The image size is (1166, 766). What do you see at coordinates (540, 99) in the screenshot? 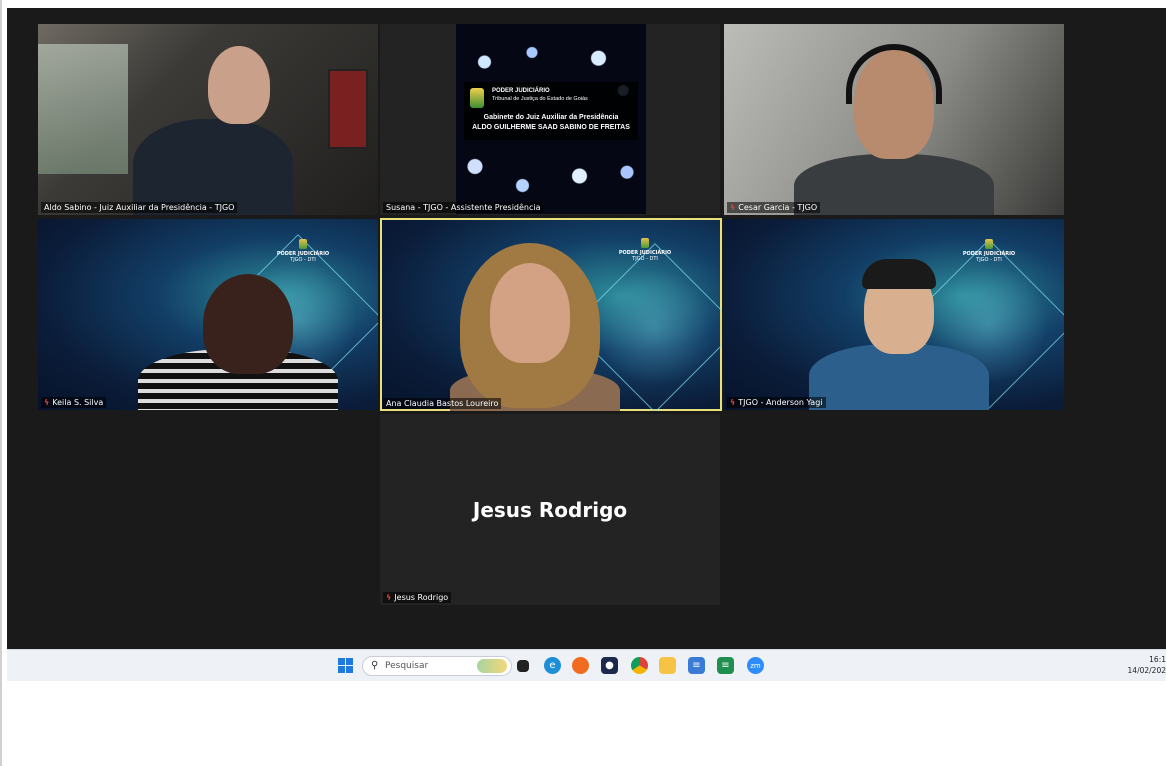
I see `card-court: Tribunal de Justiça do Estado de Goiás` at bounding box center [540, 99].